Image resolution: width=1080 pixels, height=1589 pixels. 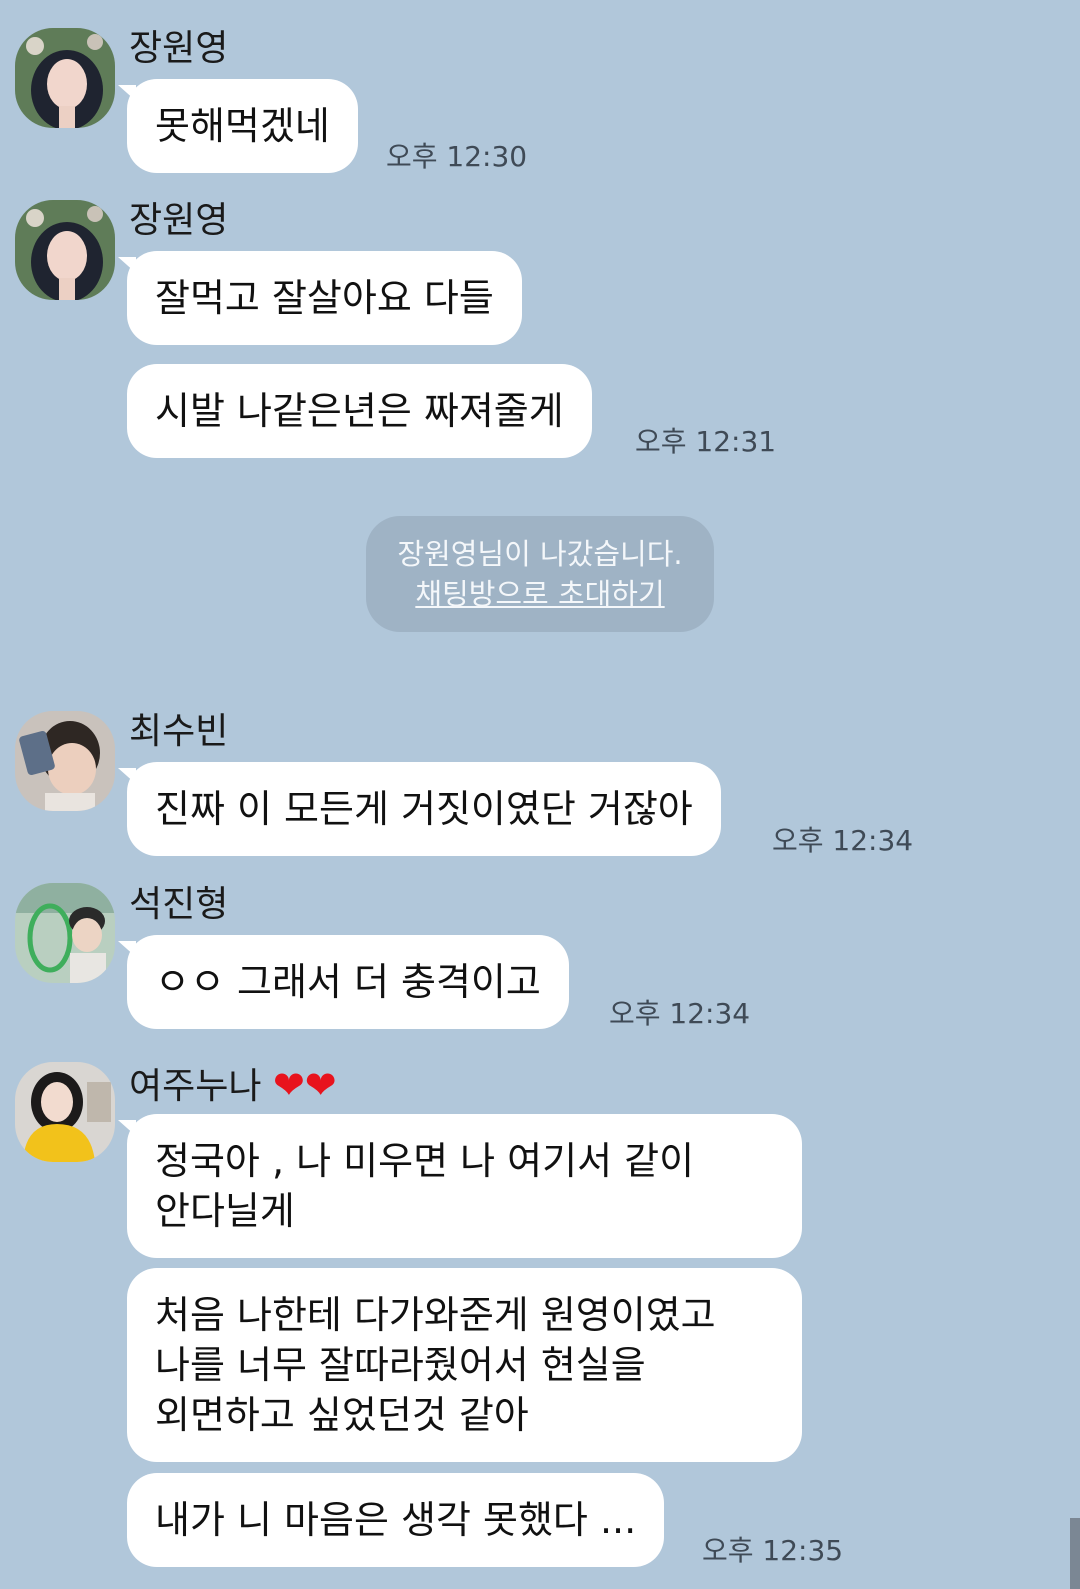 What do you see at coordinates (179, 731) in the screenshot?
I see `sender-name: 최수빈` at bounding box center [179, 731].